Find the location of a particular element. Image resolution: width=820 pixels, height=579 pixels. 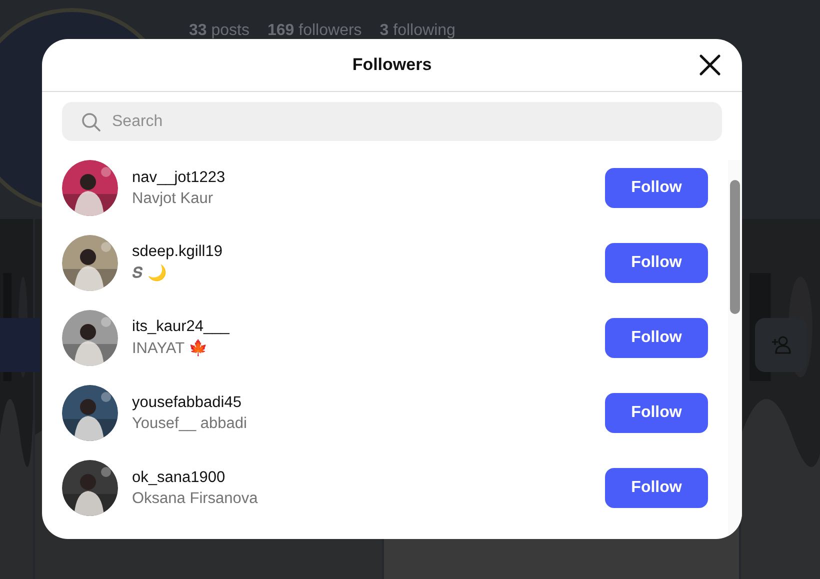

profile-stat: 3 following is located at coordinates (418, 31).